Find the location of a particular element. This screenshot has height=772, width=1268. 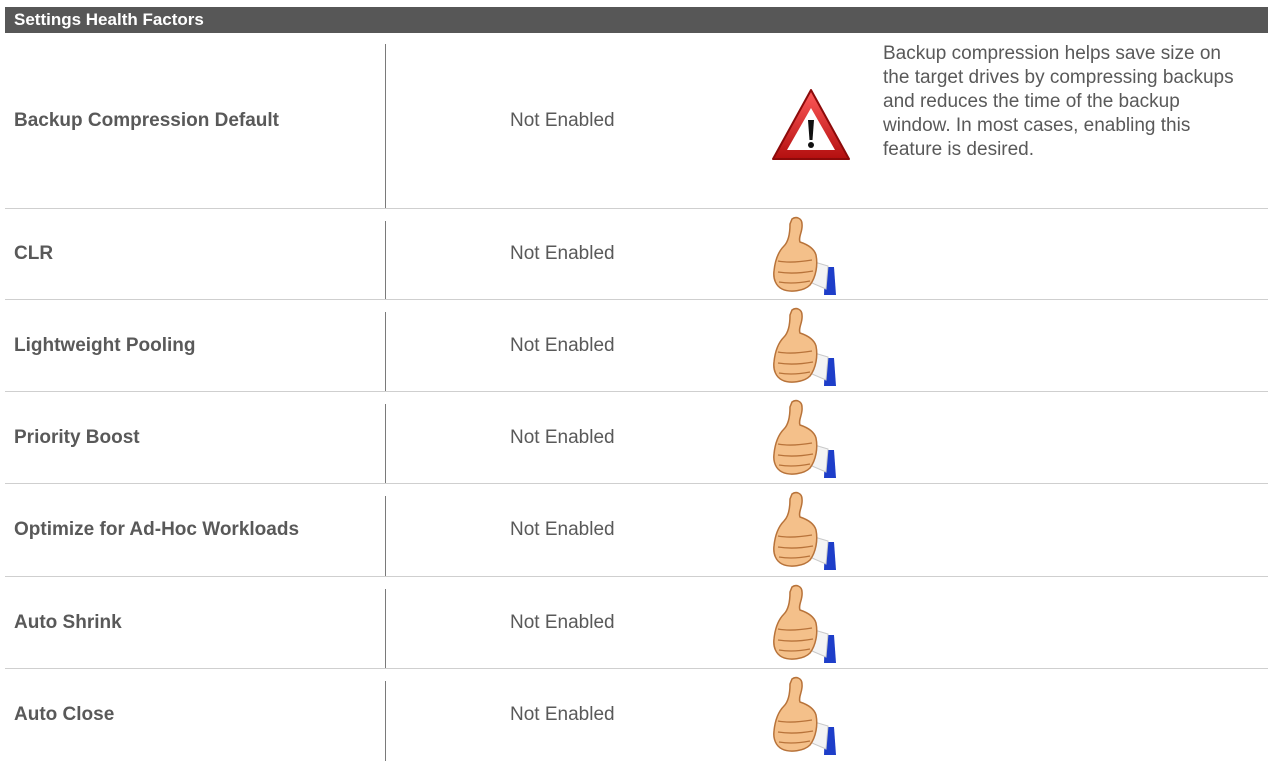

factor-name: Auto Close is located at coordinates (64, 714).